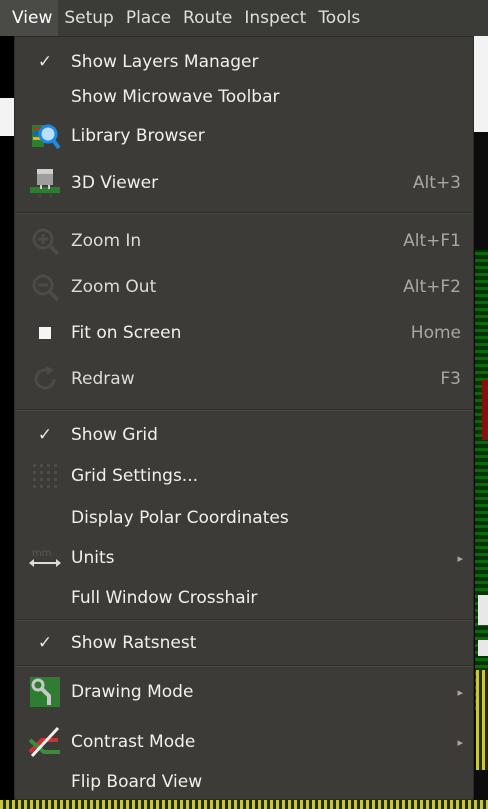  Describe the element at coordinates (148, 18) in the screenshot. I see `menu-place: Place` at that location.